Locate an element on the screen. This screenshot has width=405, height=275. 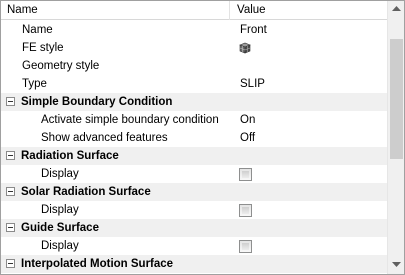
property-row-geometry-style: Geometry style is located at coordinates (194, 66).